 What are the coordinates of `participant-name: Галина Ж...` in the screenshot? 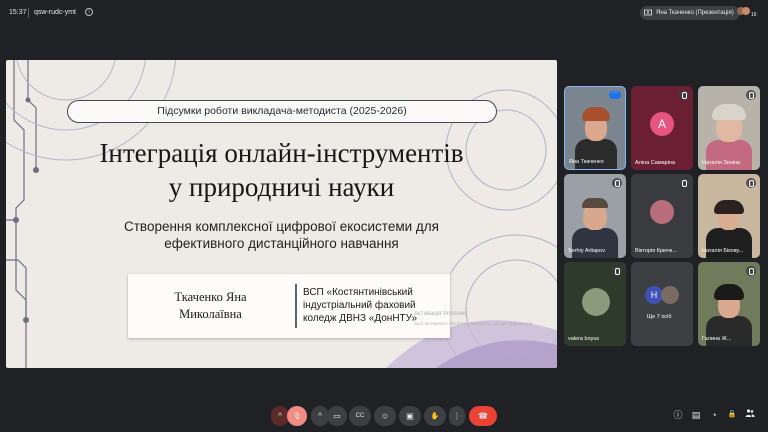 It's located at (717, 339).